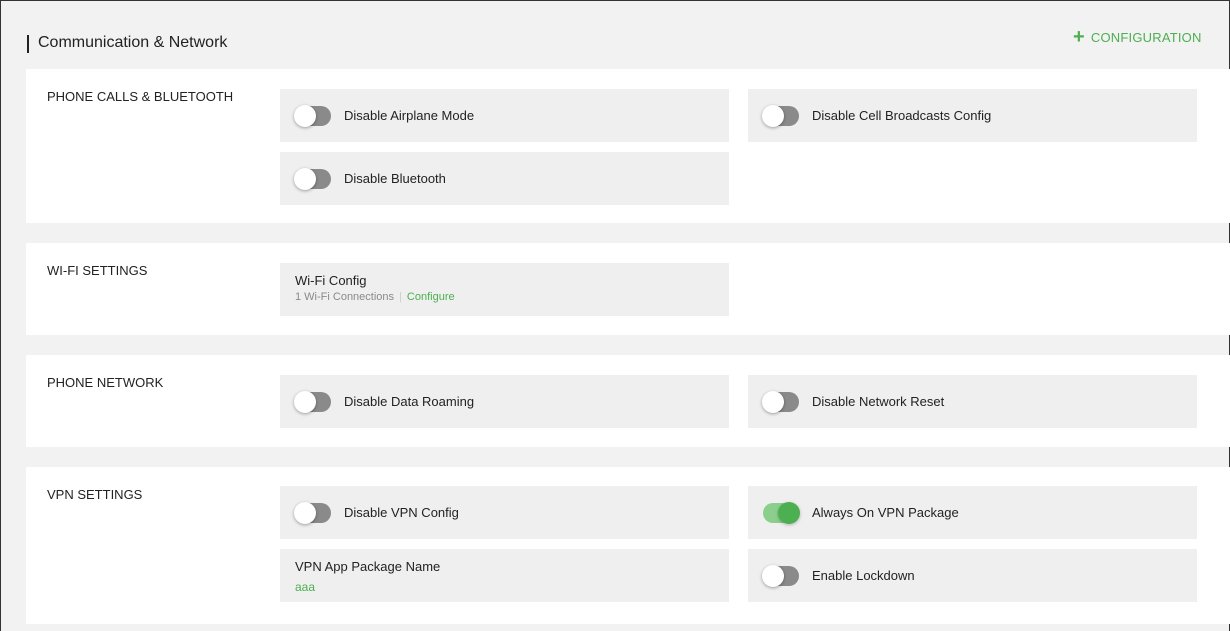 The image size is (1230, 631). What do you see at coordinates (409, 115) in the screenshot?
I see `setting-label: Disable Airplane Mode` at bounding box center [409, 115].